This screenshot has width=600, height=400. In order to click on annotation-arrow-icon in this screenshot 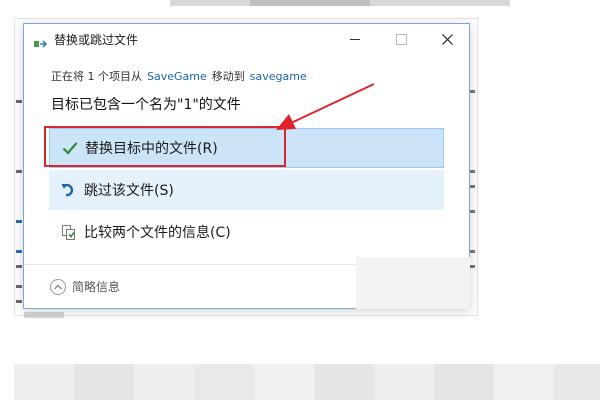, I will do `click(325, 106)`.